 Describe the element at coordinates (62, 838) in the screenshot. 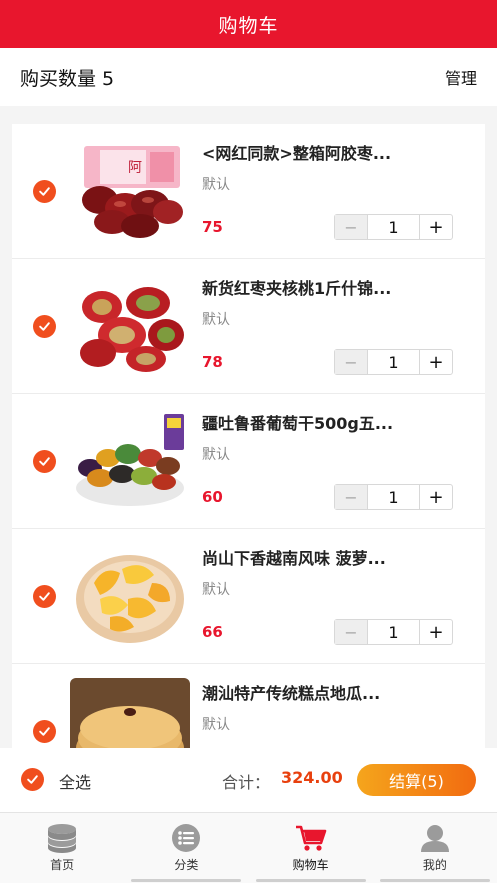

I see `coins-stack-icon` at that location.